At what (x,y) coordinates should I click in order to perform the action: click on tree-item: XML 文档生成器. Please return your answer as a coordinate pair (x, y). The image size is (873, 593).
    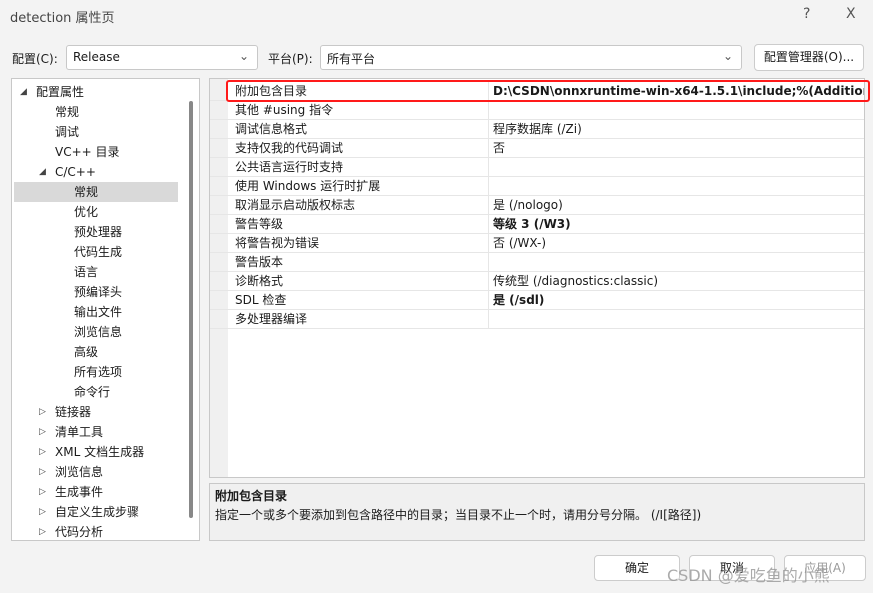
    Looking at the image, I should click on (99, 452).